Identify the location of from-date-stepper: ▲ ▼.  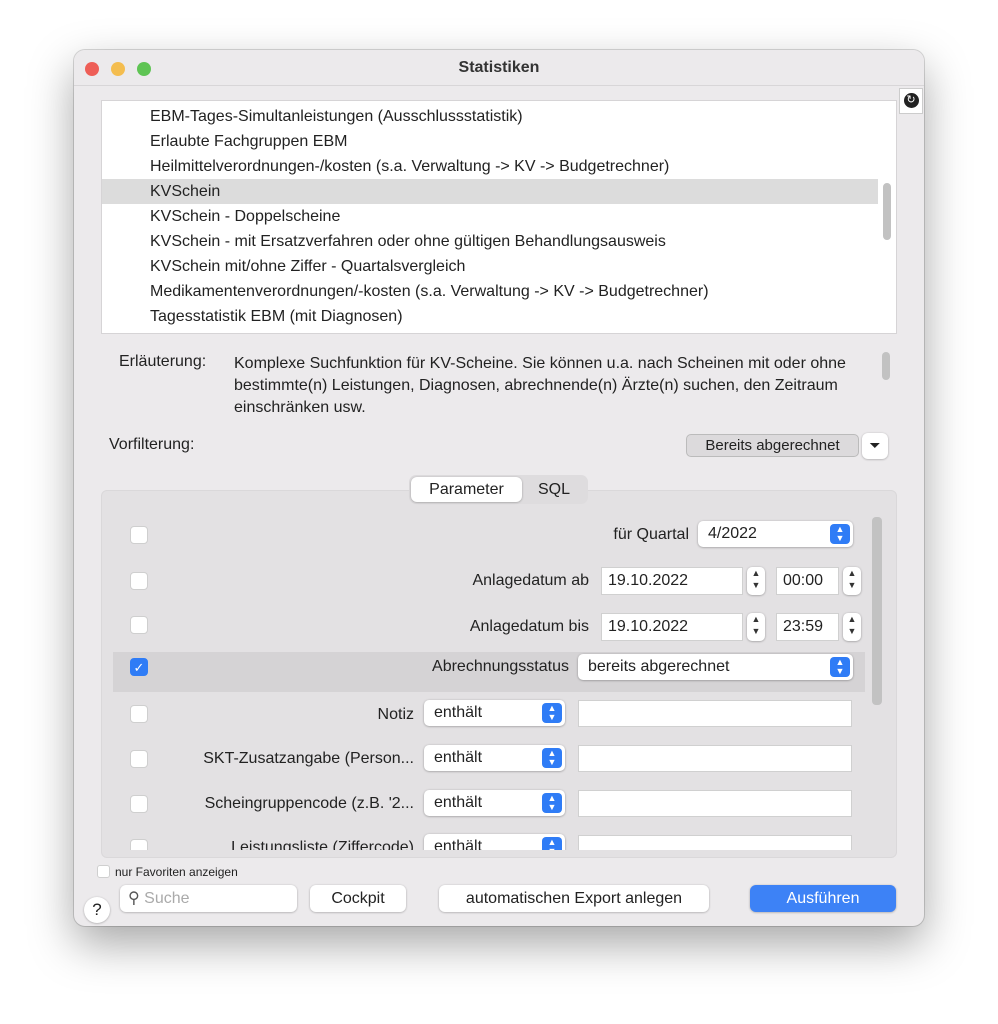
(756, 581).